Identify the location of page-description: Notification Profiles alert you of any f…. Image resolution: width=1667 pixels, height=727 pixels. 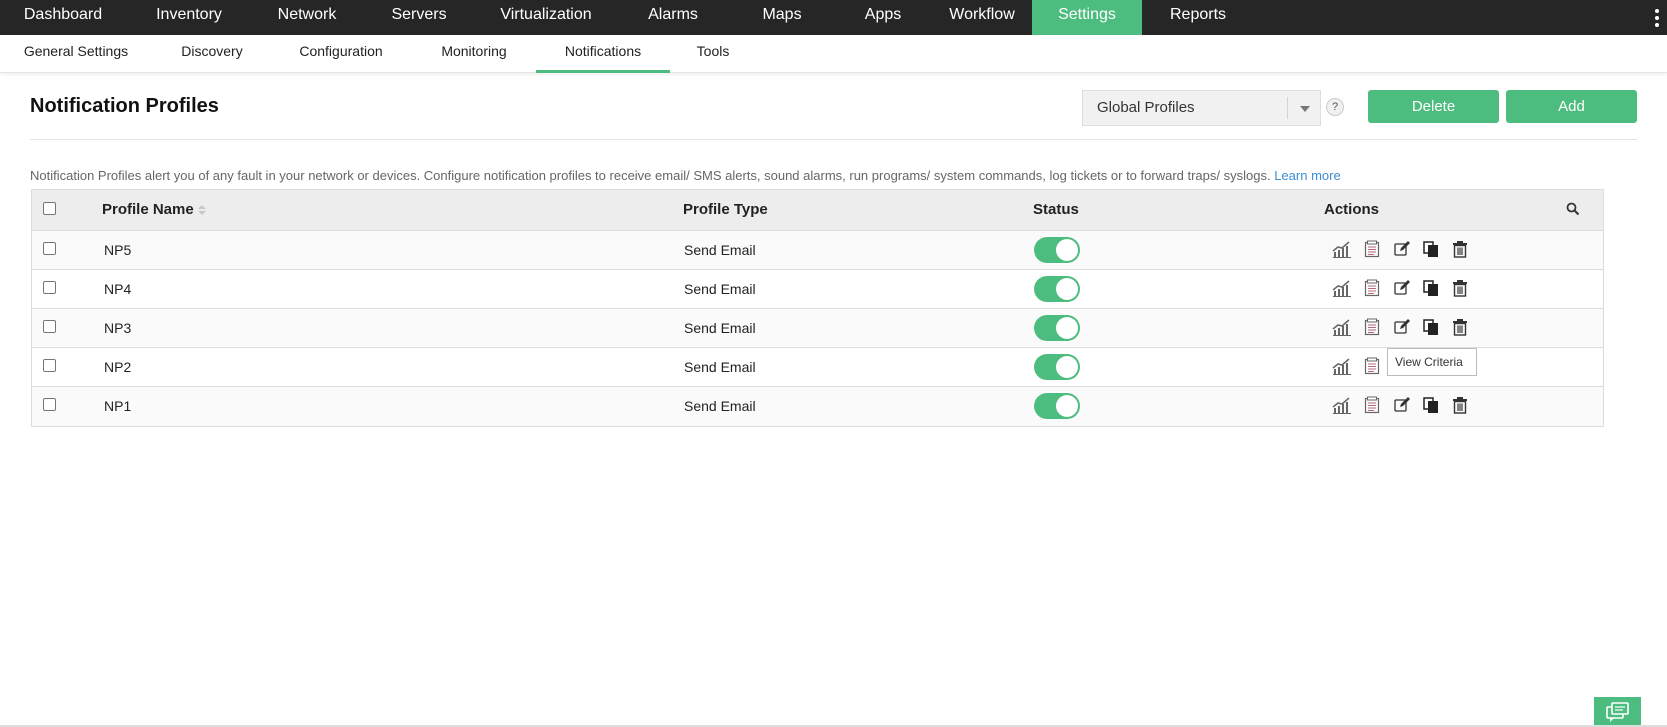
(685, 175).